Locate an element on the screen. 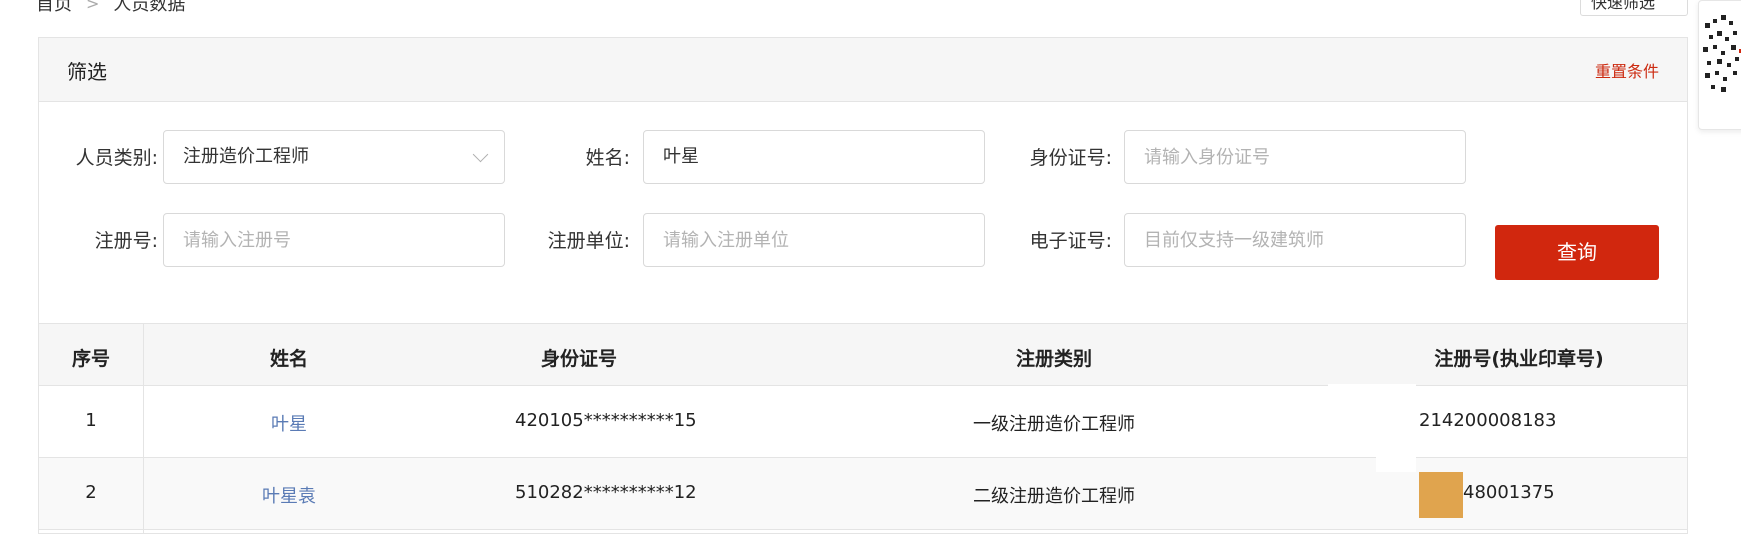 This screenshot has height=542, width=1741. query-button: 查询 is located at coordinates (1577, 252).